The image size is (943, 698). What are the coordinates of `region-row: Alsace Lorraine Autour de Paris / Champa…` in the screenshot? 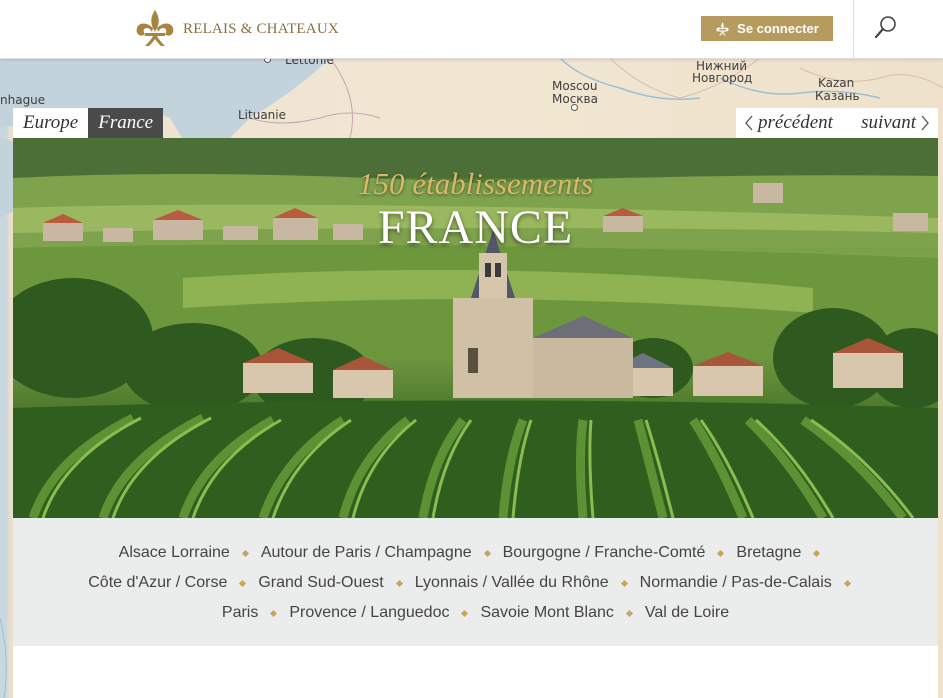 It's located at (475, 553).